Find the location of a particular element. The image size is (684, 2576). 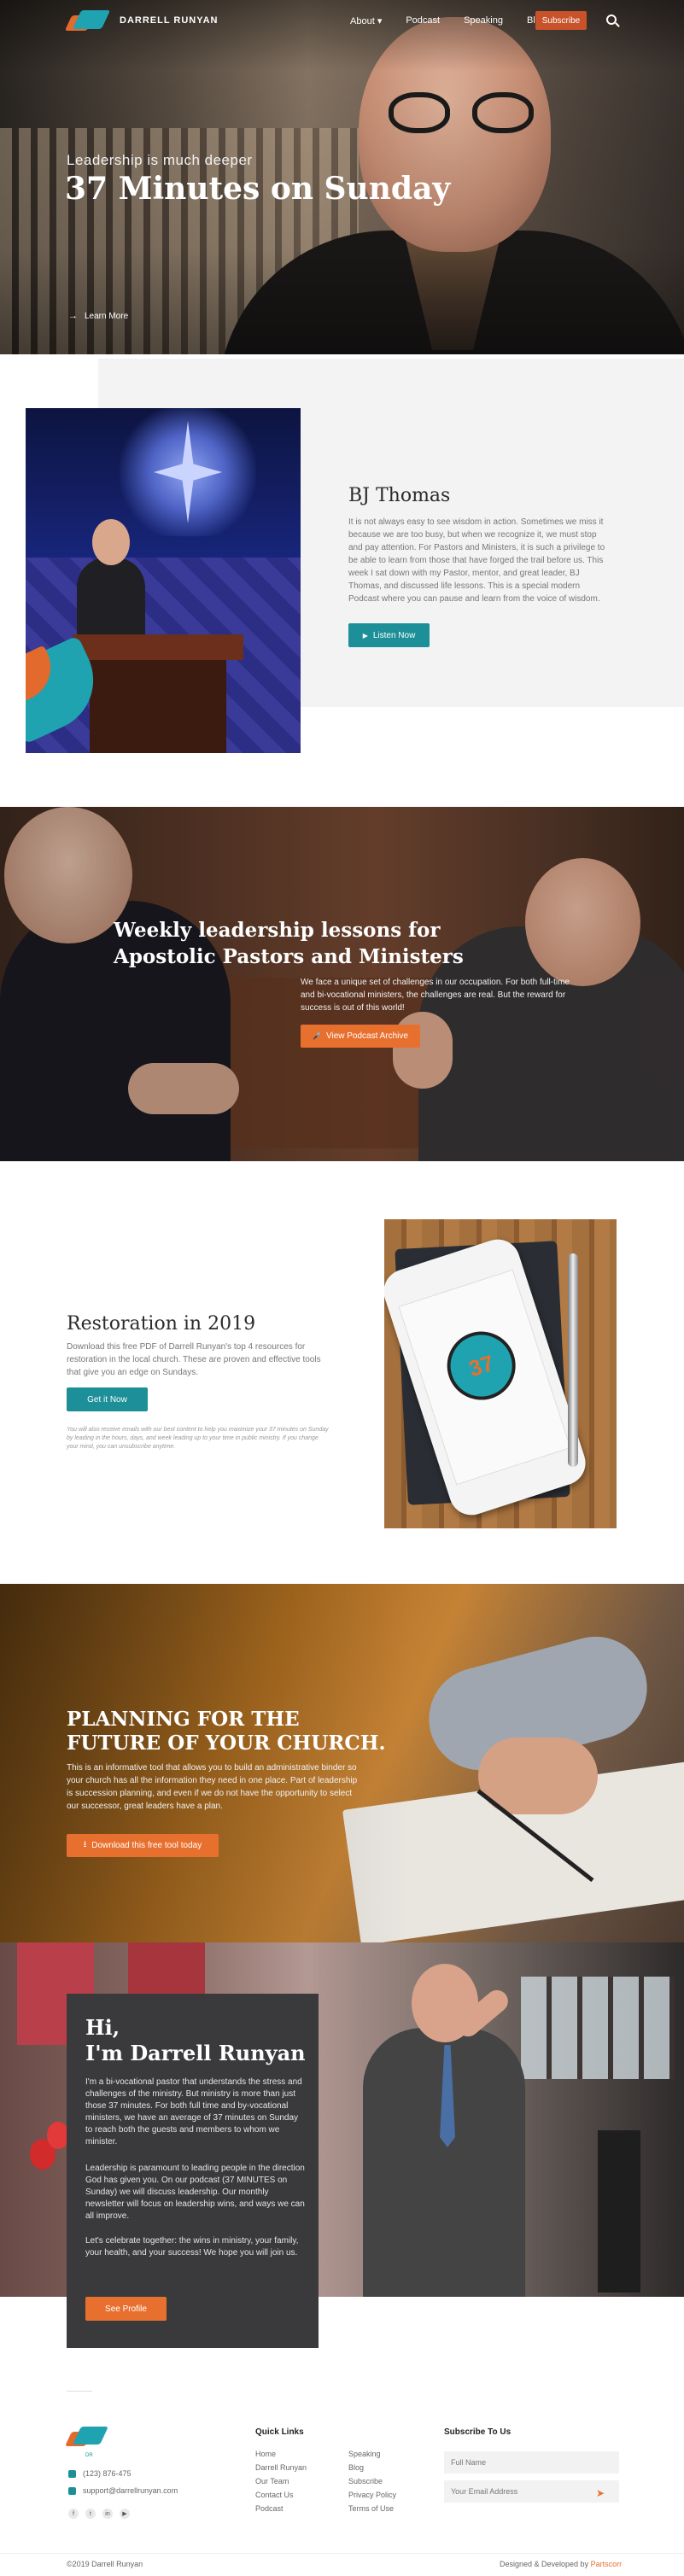

hero-title: 37 Minutes on Sunday is located at coordinates (258, 189).